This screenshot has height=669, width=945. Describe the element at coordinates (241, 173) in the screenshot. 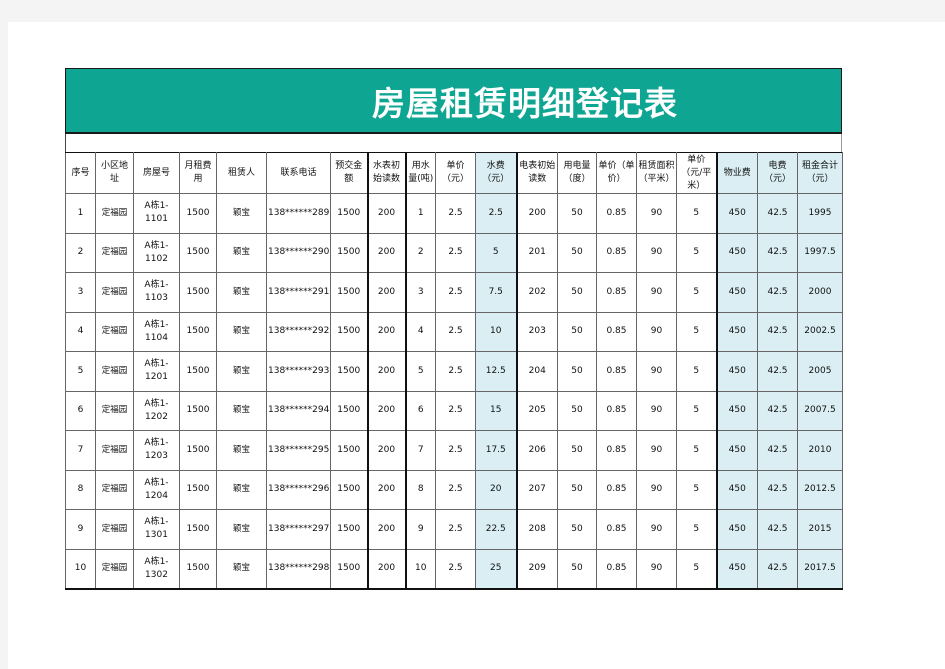

I see `header-col-tenant: 租赁人` at that location.